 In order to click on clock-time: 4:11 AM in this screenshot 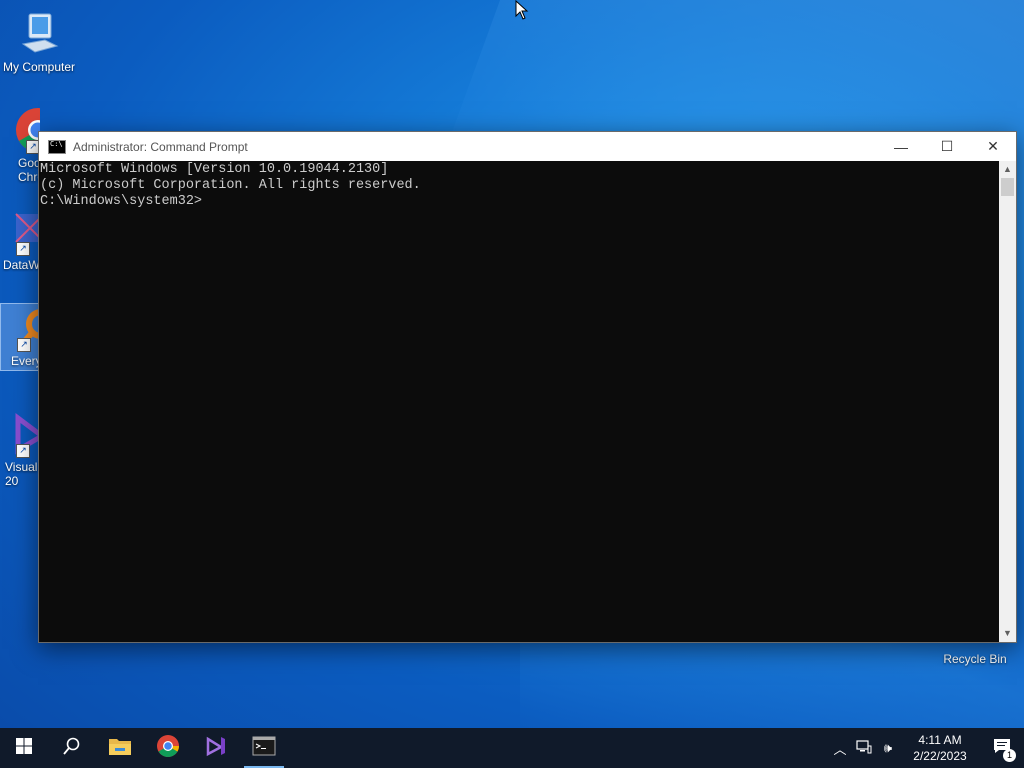, I will do `click(940, 740)`.